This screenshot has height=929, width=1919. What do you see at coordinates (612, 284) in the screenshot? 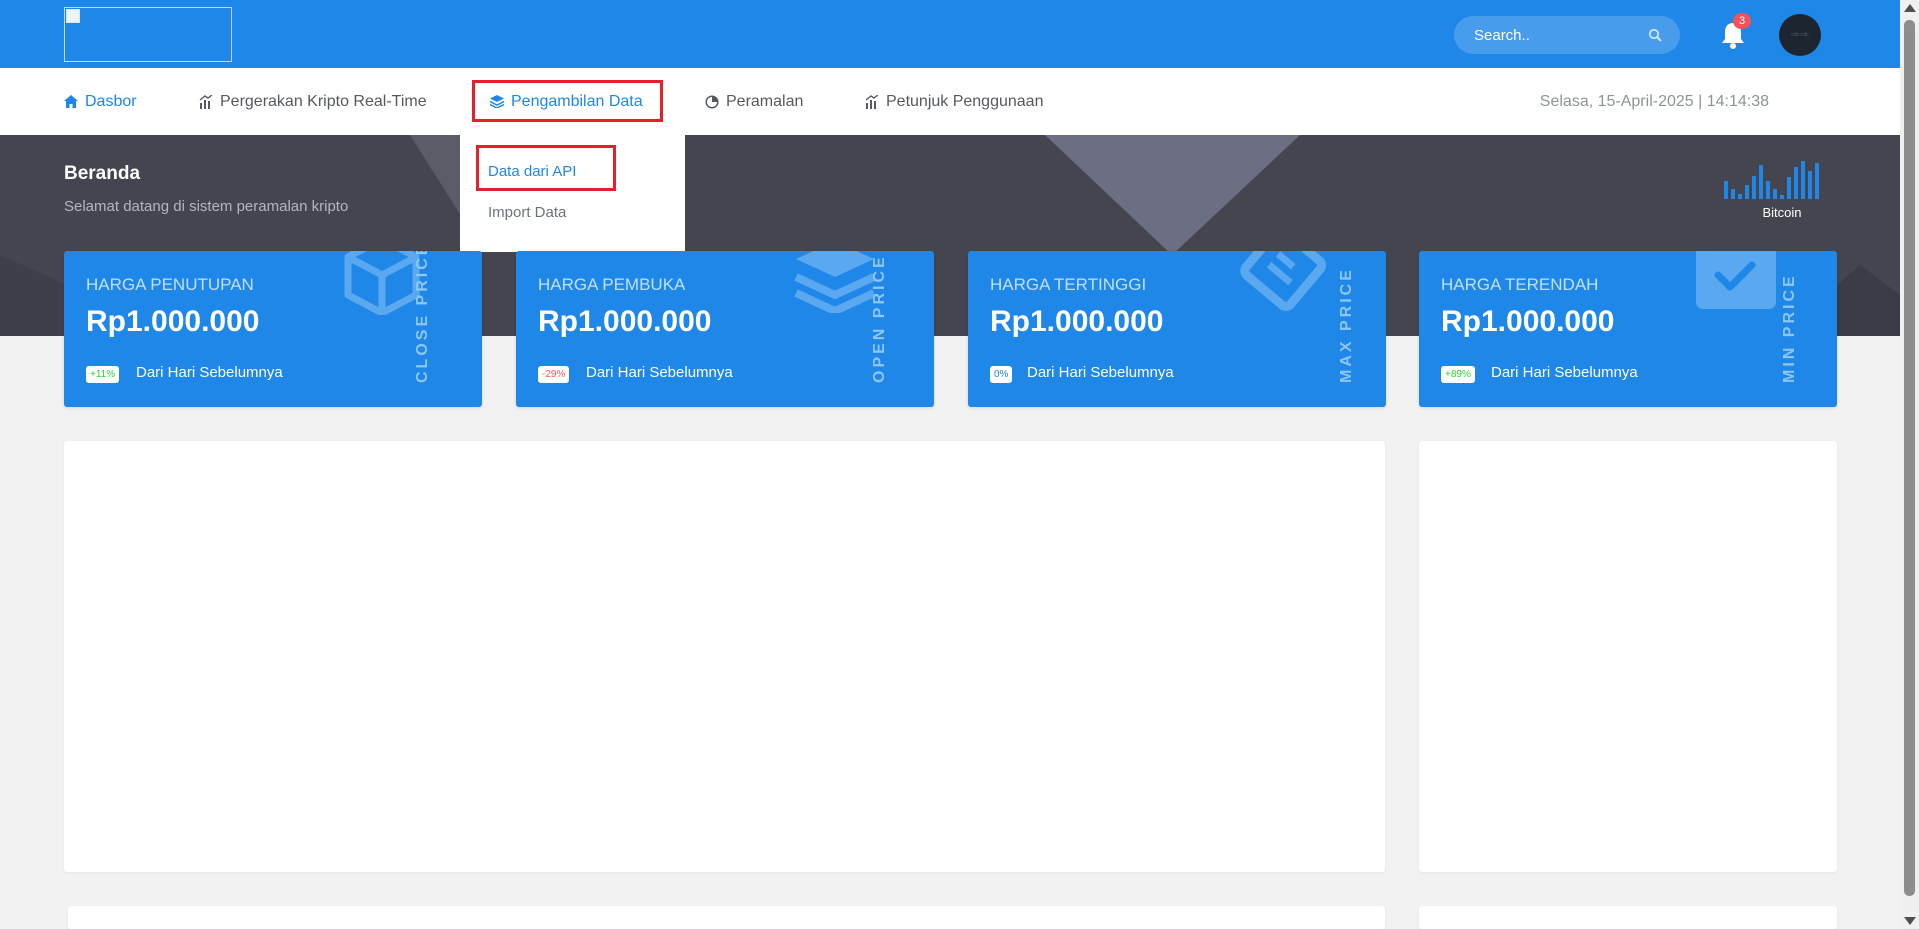
I see `card-title: HARGA PEMBUKA` at bounding box center [612, 284].